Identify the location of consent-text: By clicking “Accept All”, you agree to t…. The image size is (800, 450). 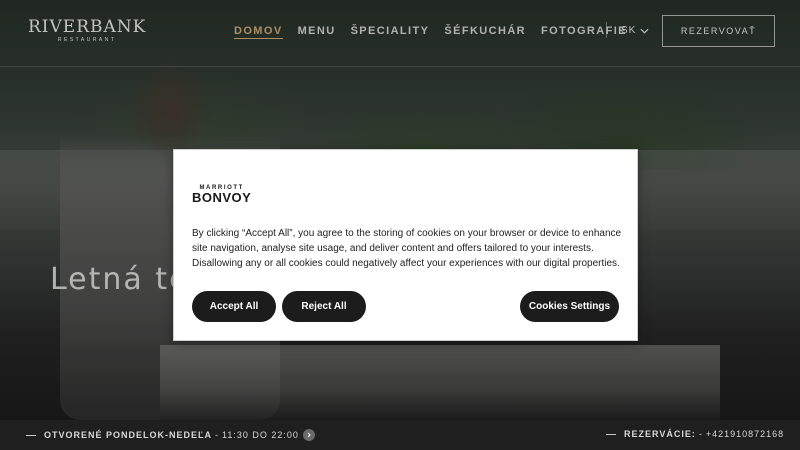
(407, 248).